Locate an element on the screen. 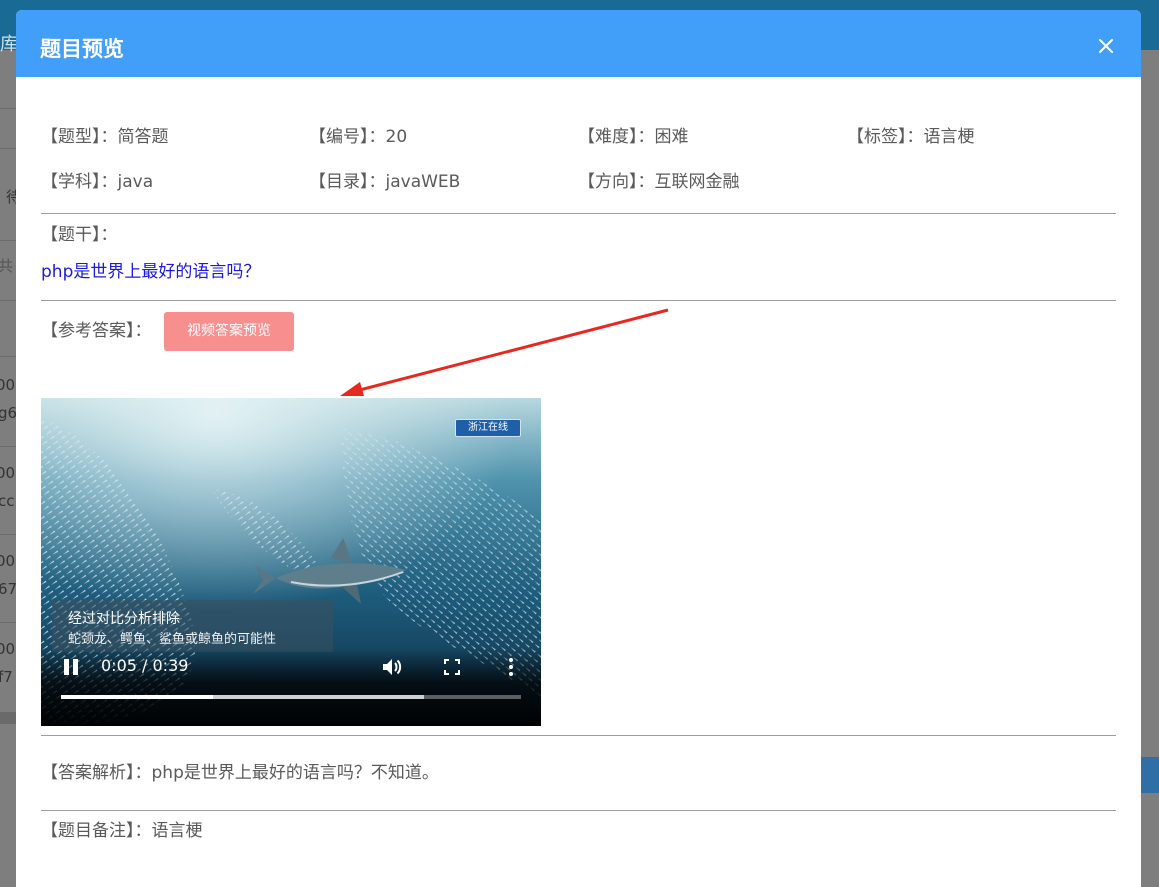  meta-value: ：简答题 is located at coordinates (134, 137).